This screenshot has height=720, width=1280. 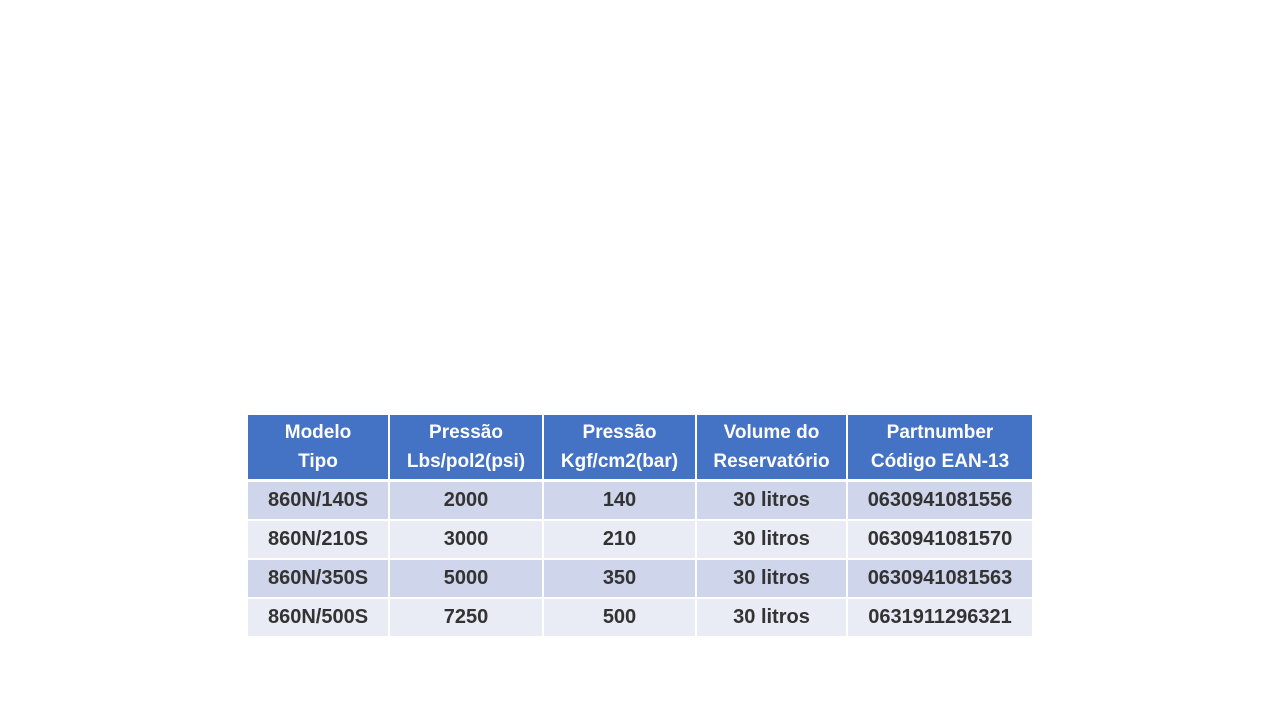 What do you see at coordinates (619, 578) in the screenshot?
I see `cell-pressao-bar: 350` at bounding box center [619, 578].